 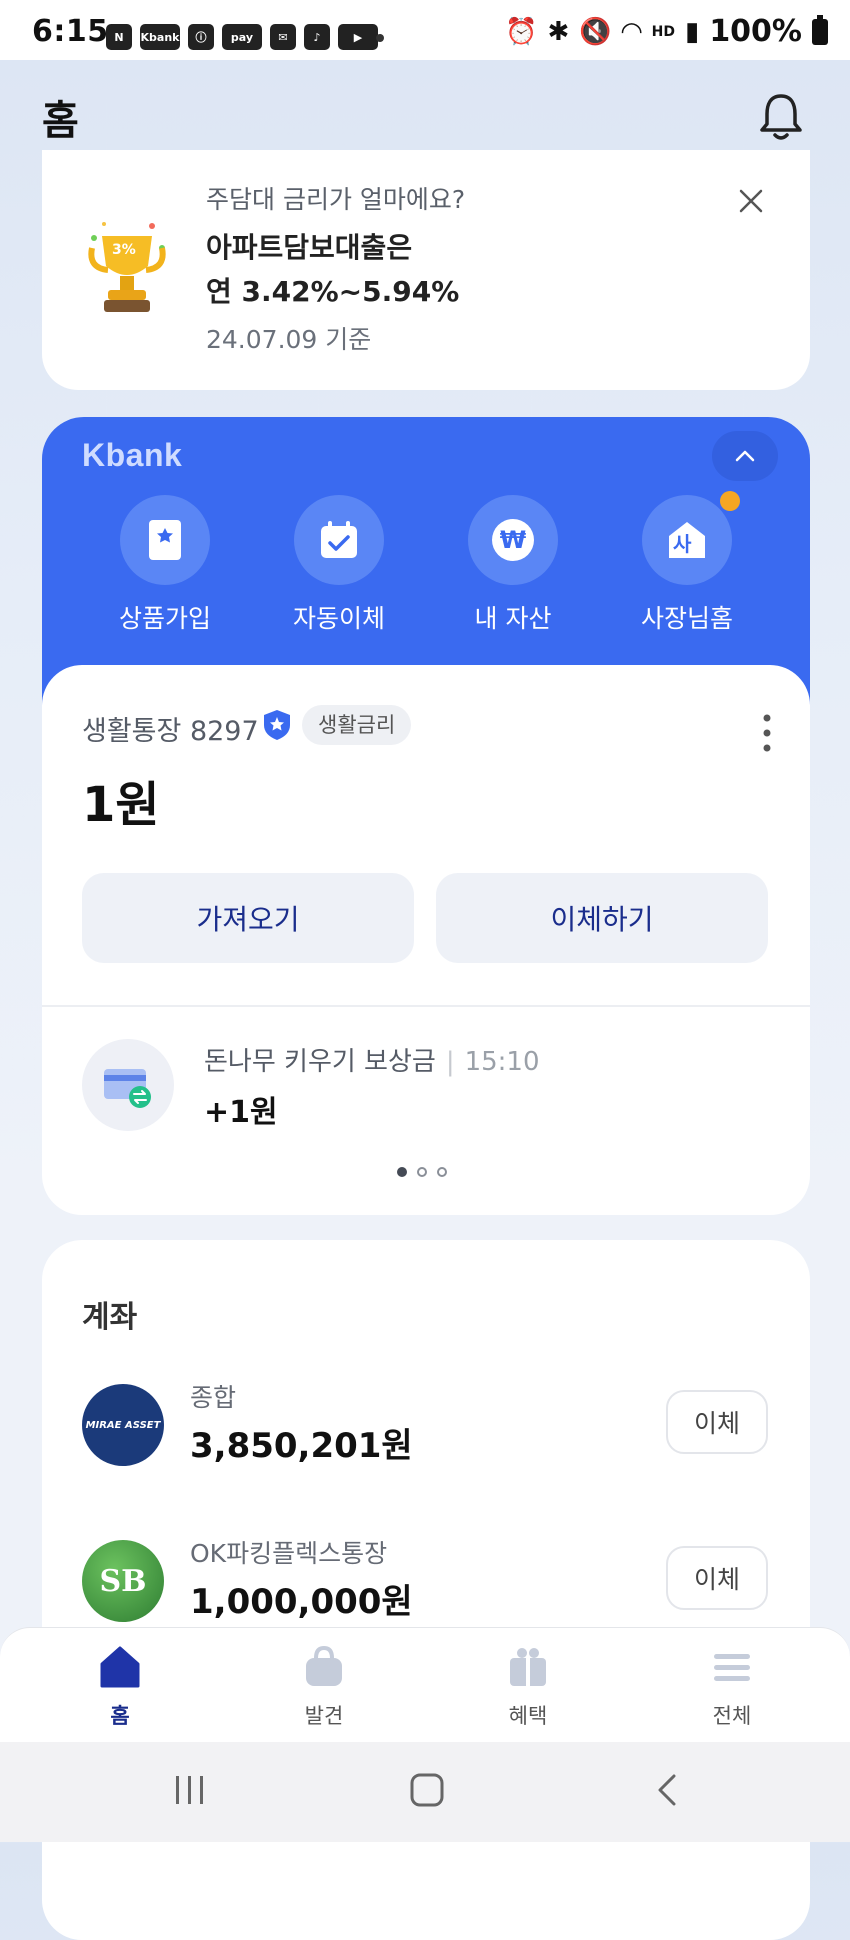 I want to click on divider, so click(x=426, y=1006).